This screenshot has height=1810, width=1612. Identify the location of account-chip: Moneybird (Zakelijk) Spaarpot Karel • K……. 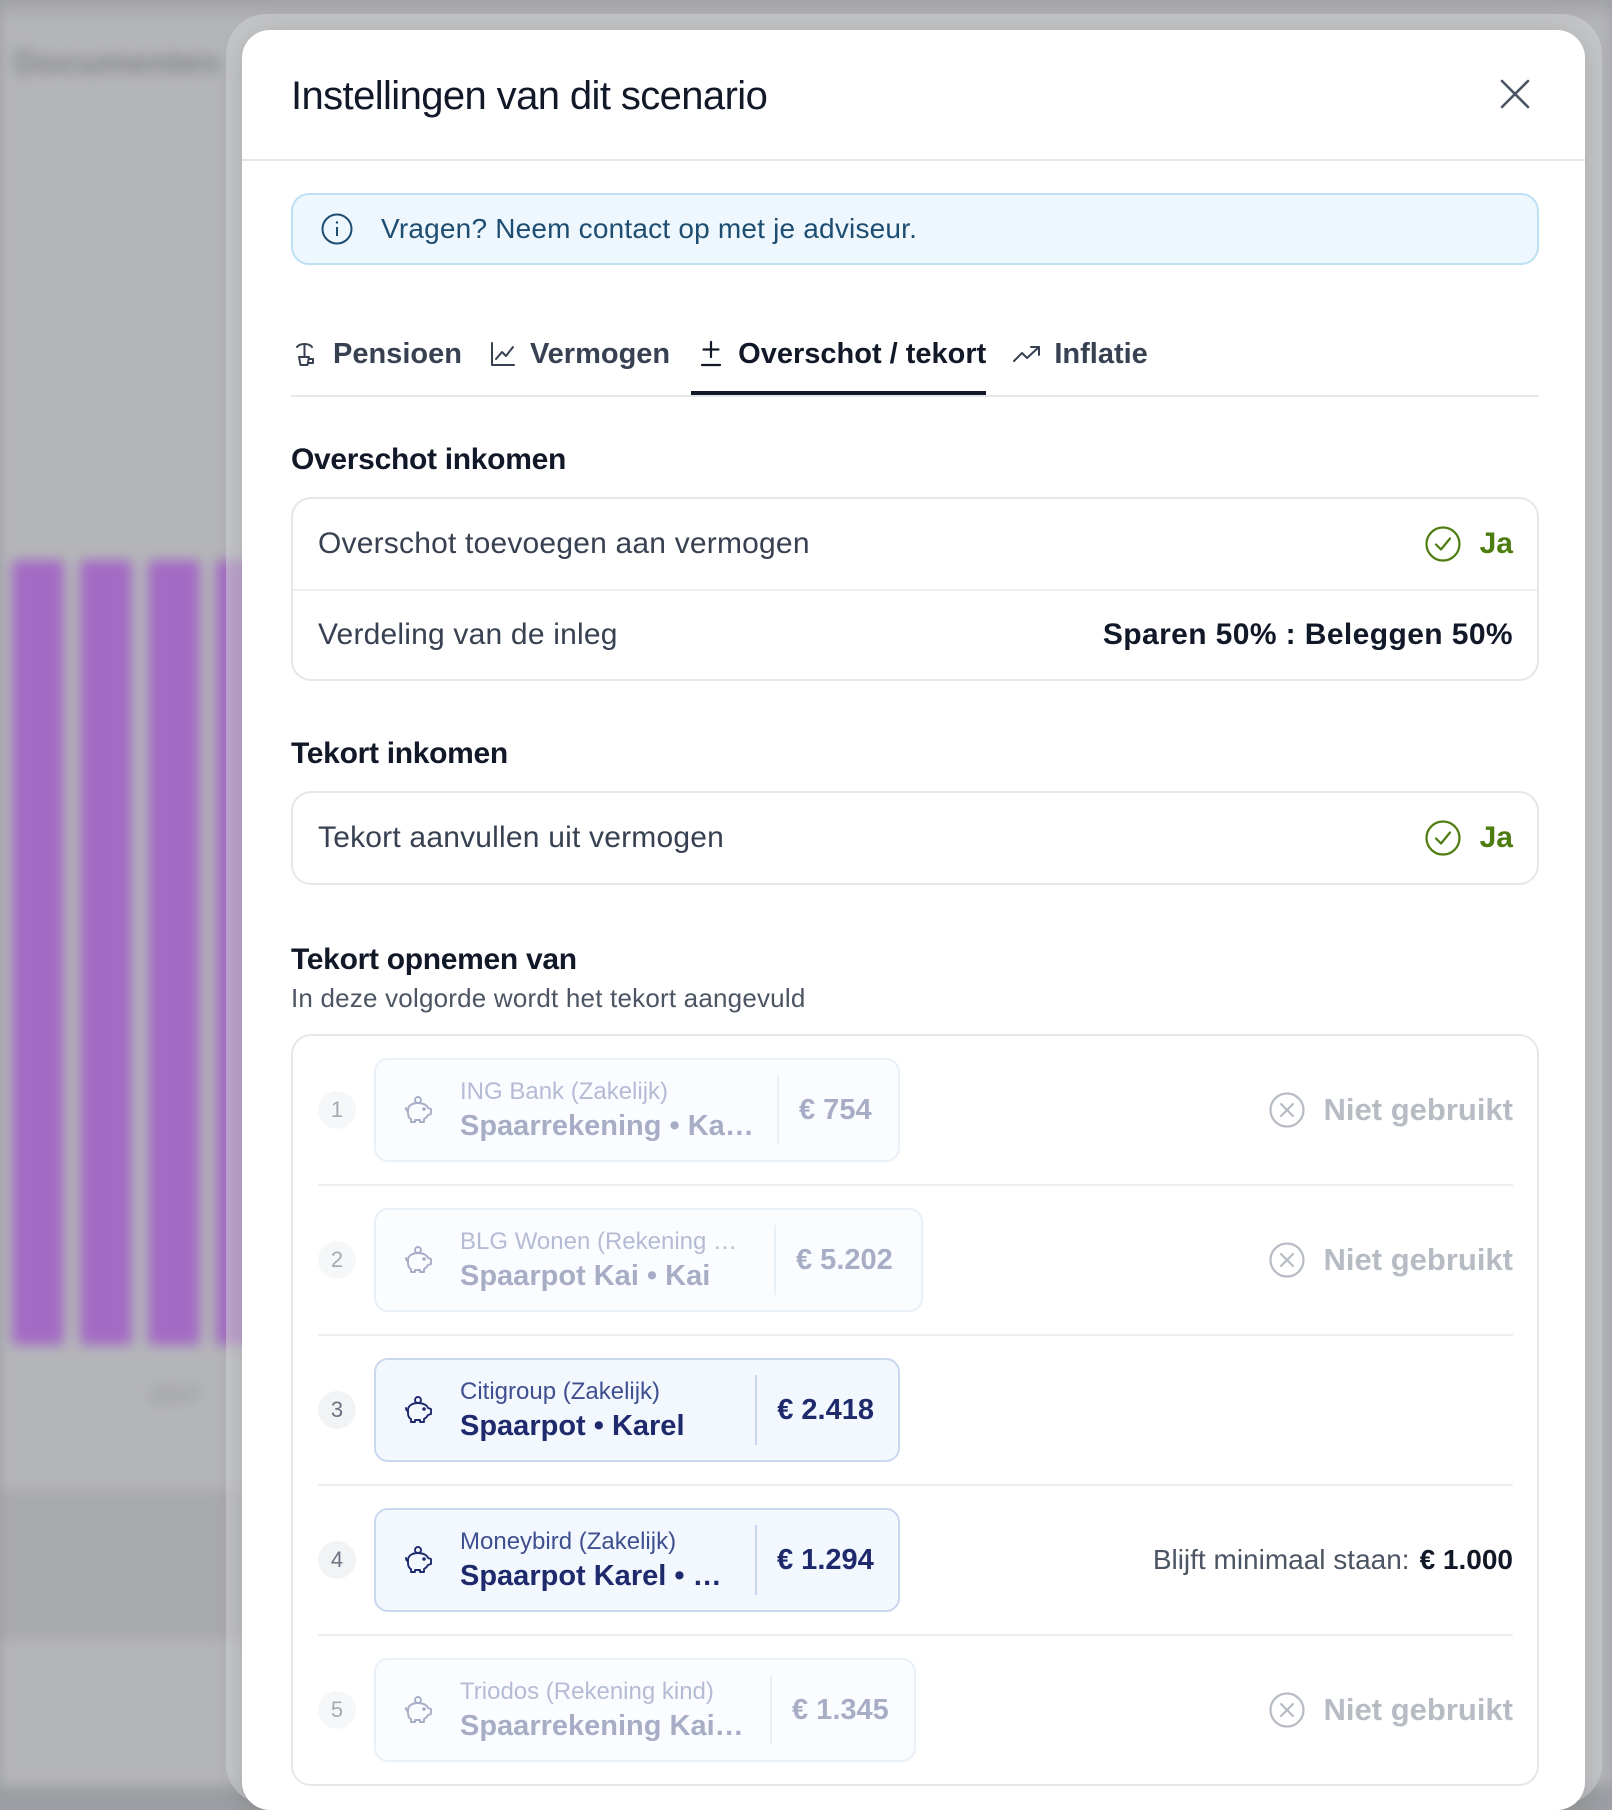
(637, 1560).